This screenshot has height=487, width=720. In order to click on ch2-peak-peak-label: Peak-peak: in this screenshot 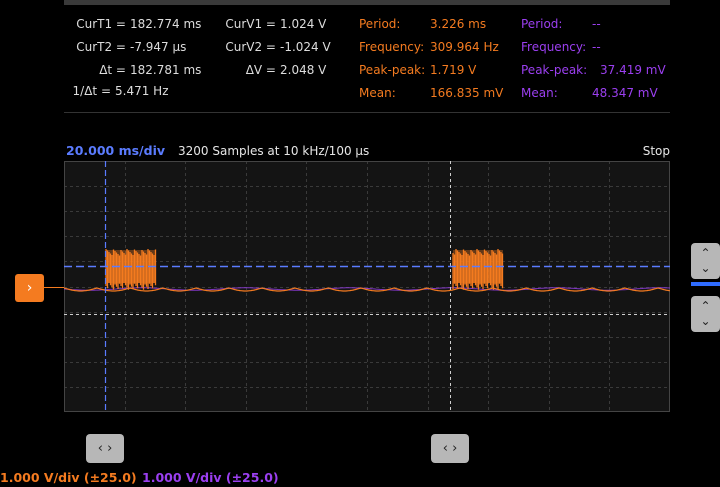, I will do `click(554, 70)`.